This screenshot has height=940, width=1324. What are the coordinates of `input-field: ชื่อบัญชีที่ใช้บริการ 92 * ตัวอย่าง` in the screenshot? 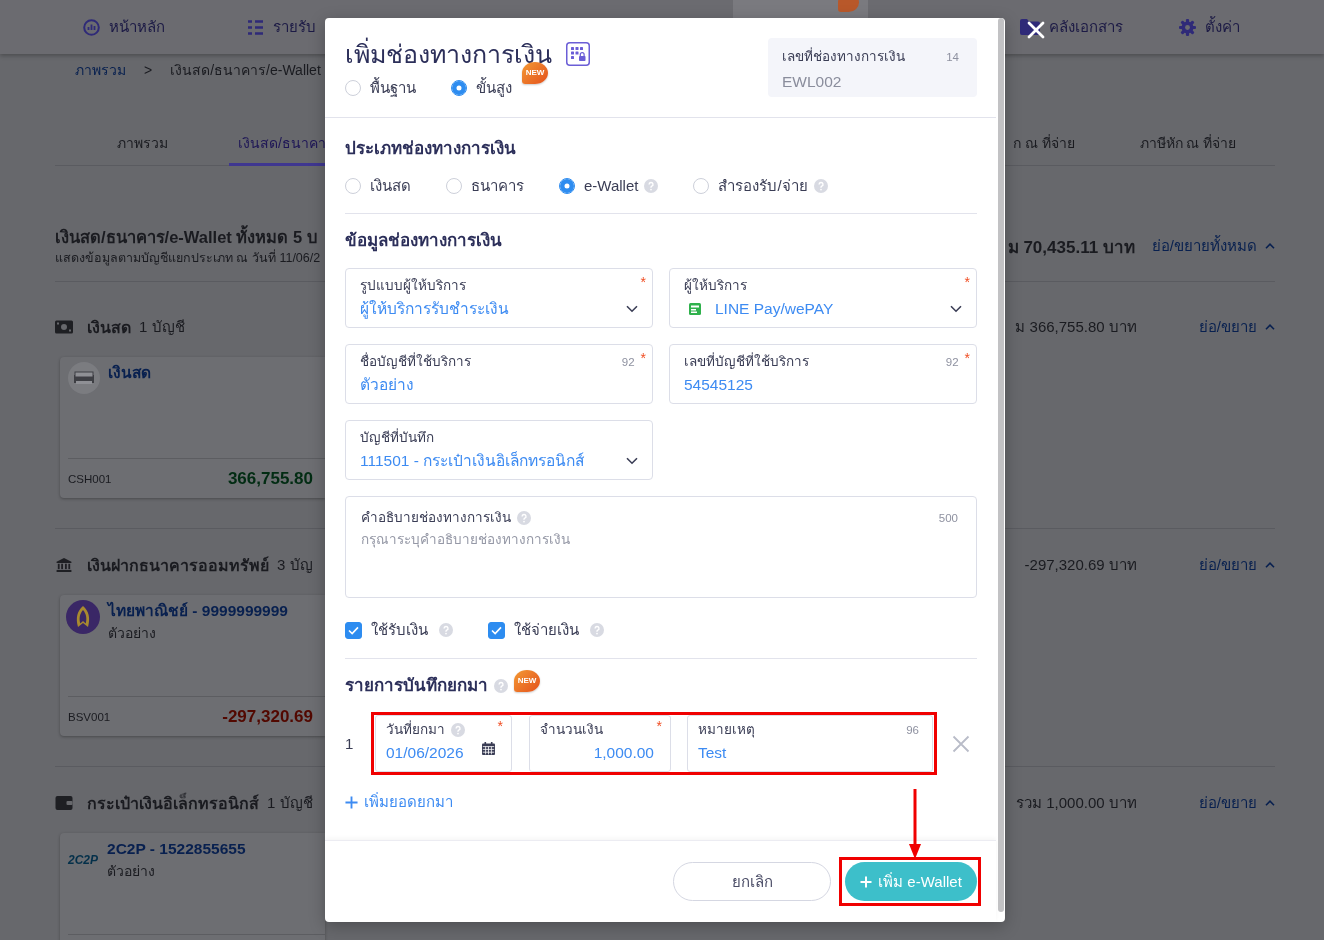 It's located at (499, 374).